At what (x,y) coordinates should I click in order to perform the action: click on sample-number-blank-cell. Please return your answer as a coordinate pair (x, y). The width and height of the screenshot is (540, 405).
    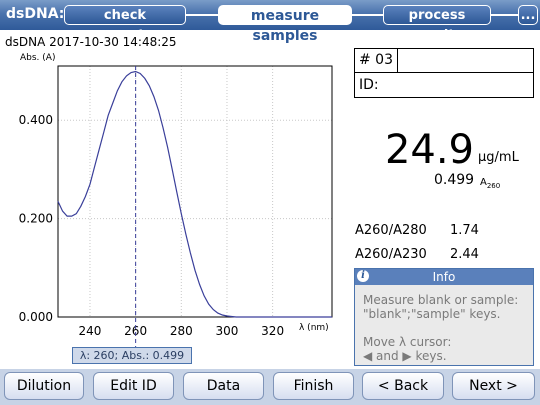
    Looking at the image, I should click on (465, 61).